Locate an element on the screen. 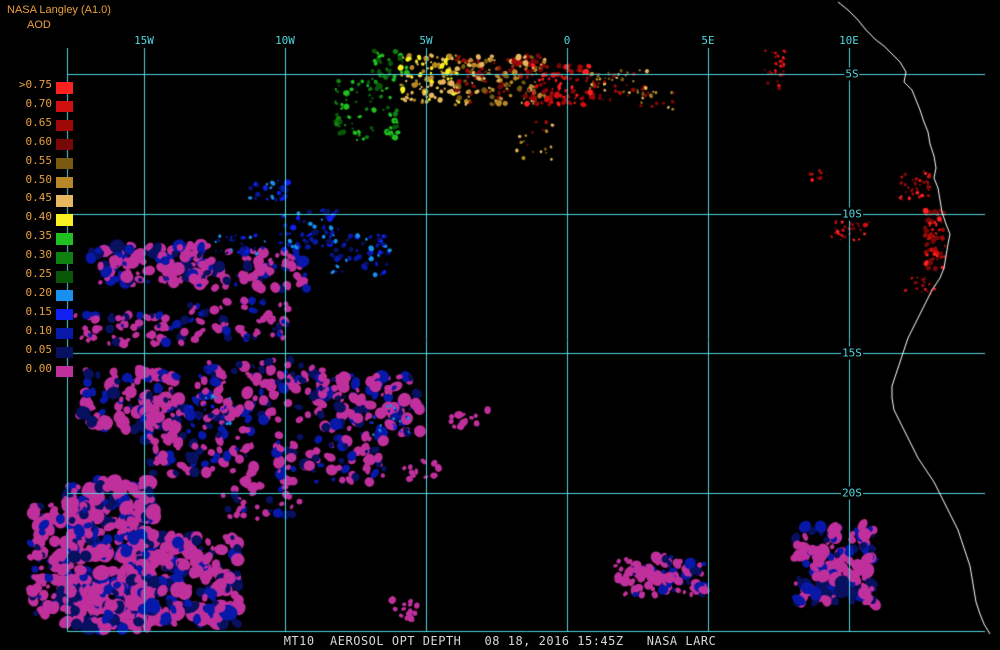 This screenshot has height=650, width=1000. legend-label: 0.30 is located at coordinates (39, 255).